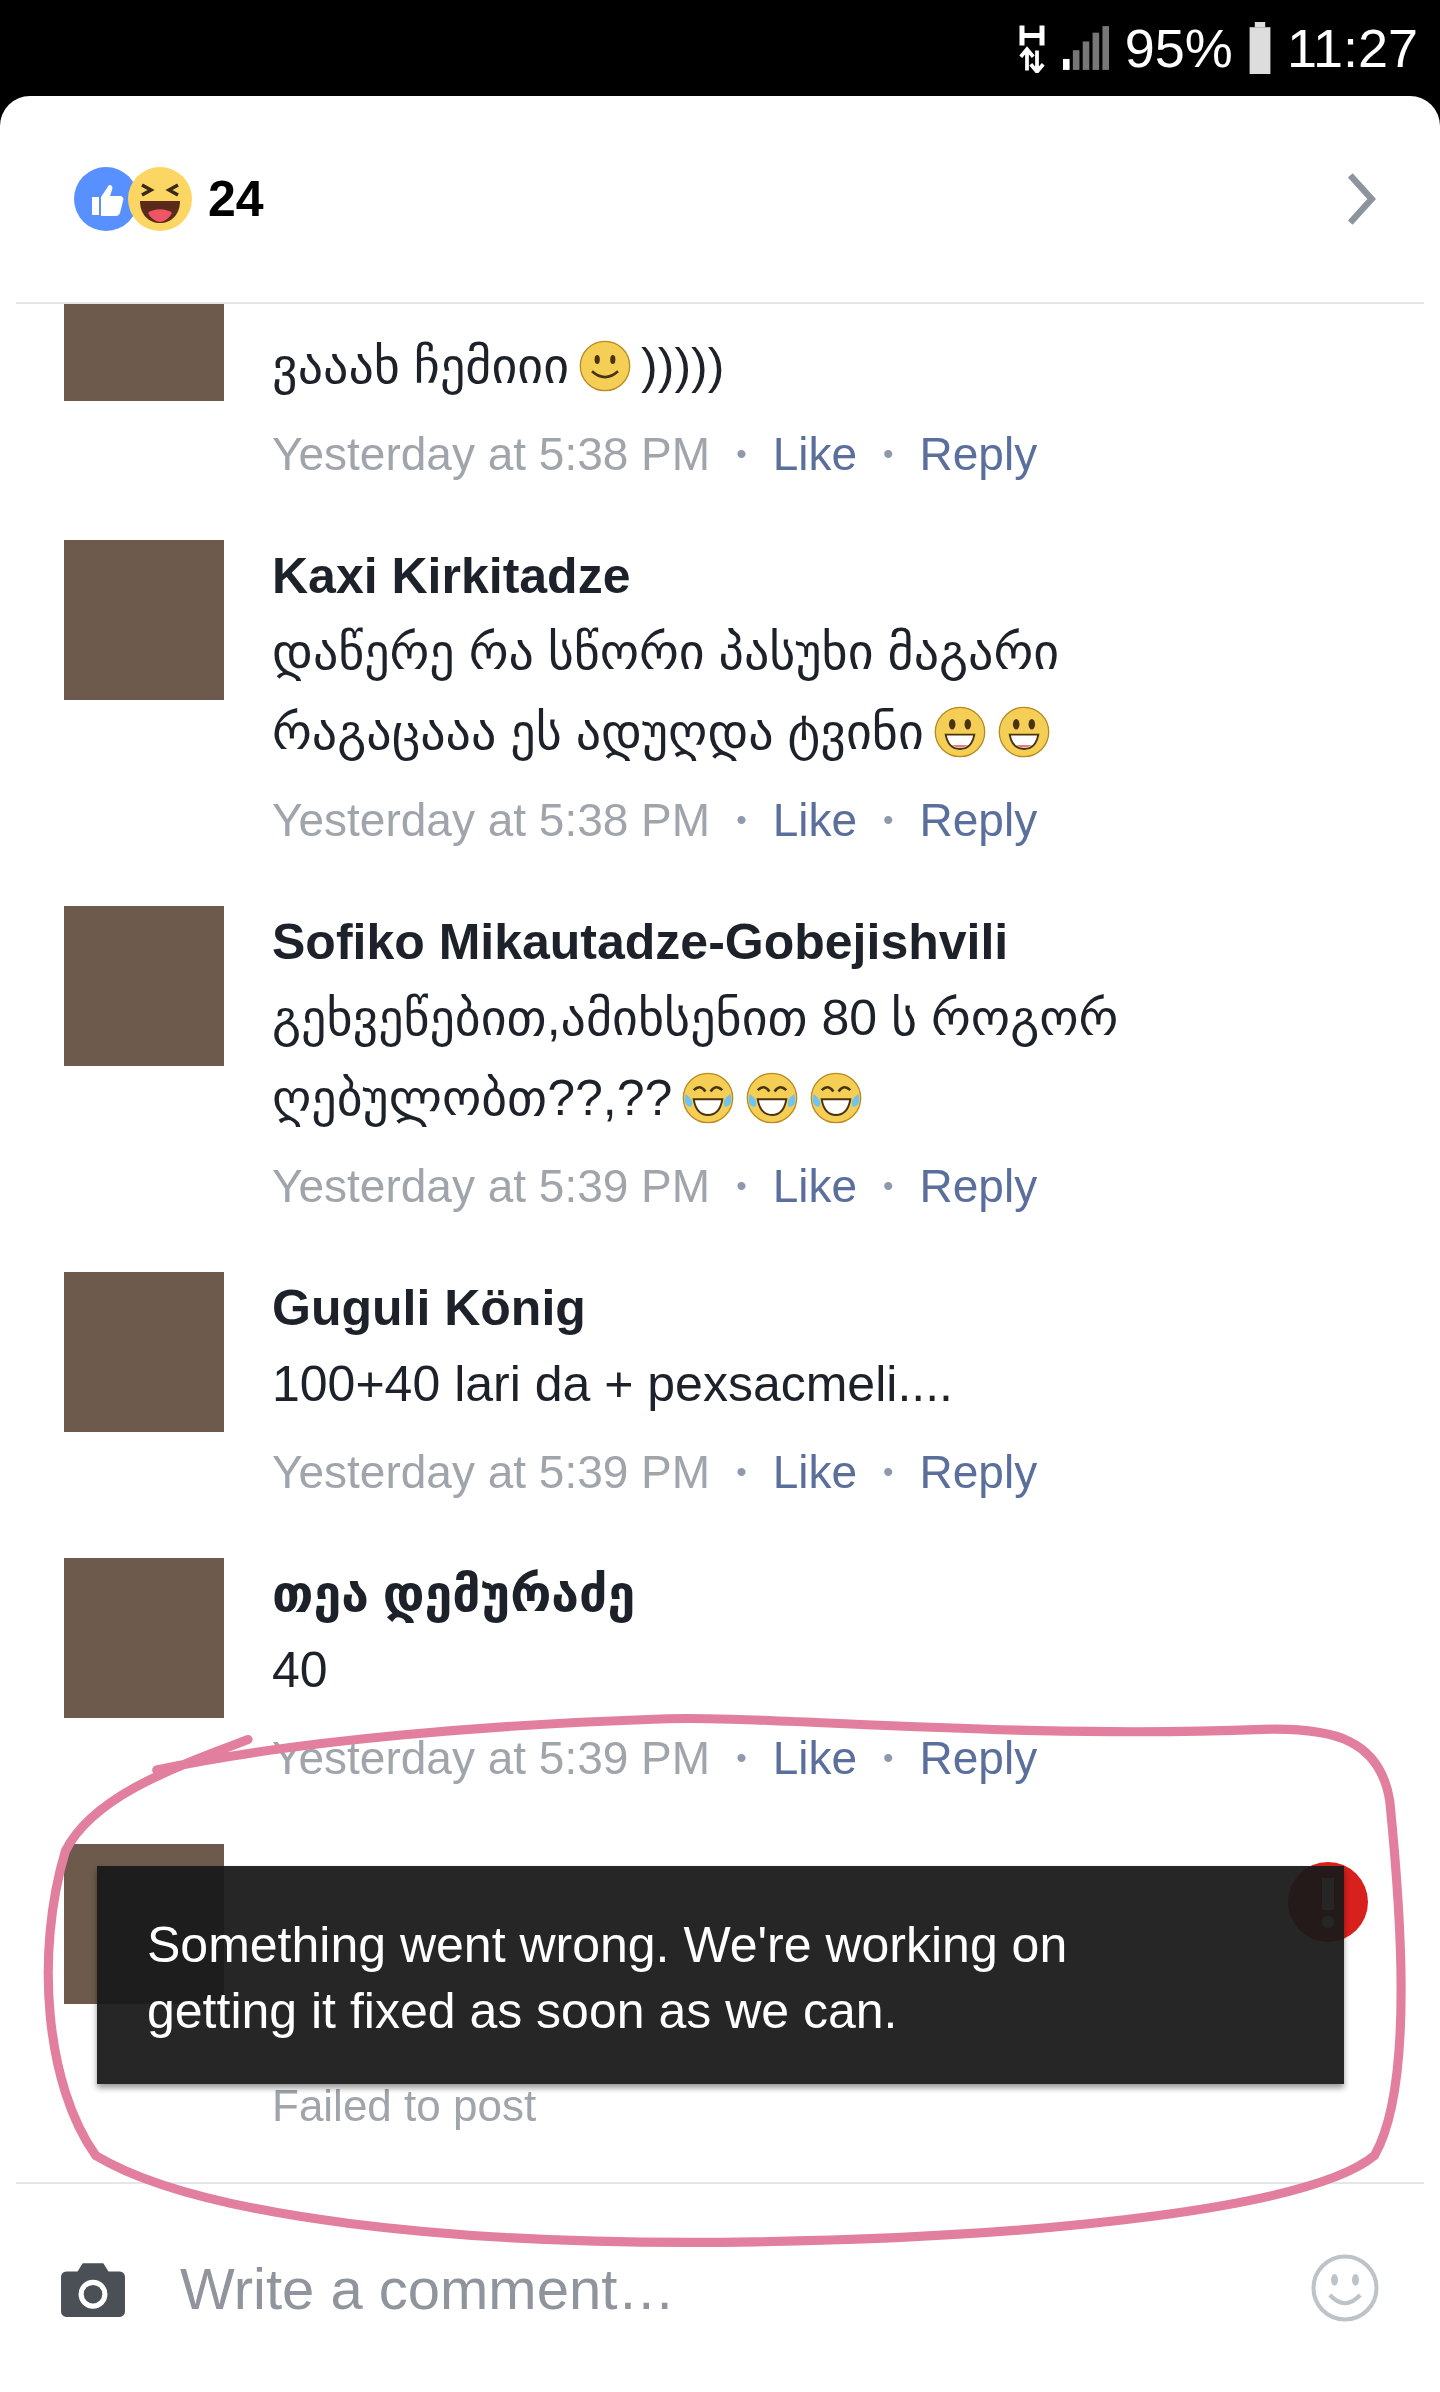 The height and width of the screenshot is (2392, 1440). What do you see at coordinates (300, 1670) in the screenshot?
I see `comment-text: 40` at bounding box center [300, 1670].